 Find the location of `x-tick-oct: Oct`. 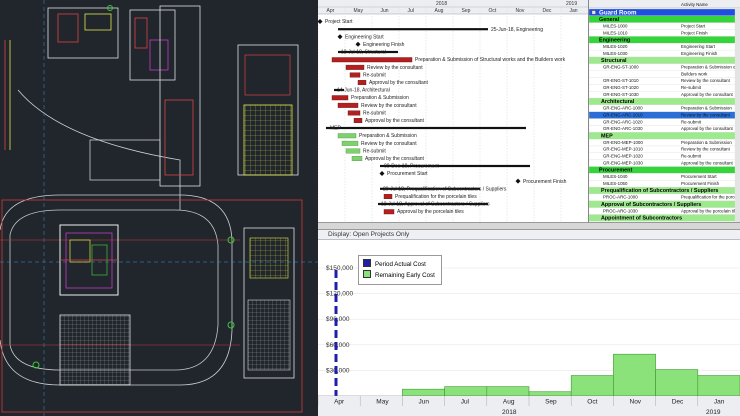

x-tick-oct: Oct is located at coordinates (592, 402).